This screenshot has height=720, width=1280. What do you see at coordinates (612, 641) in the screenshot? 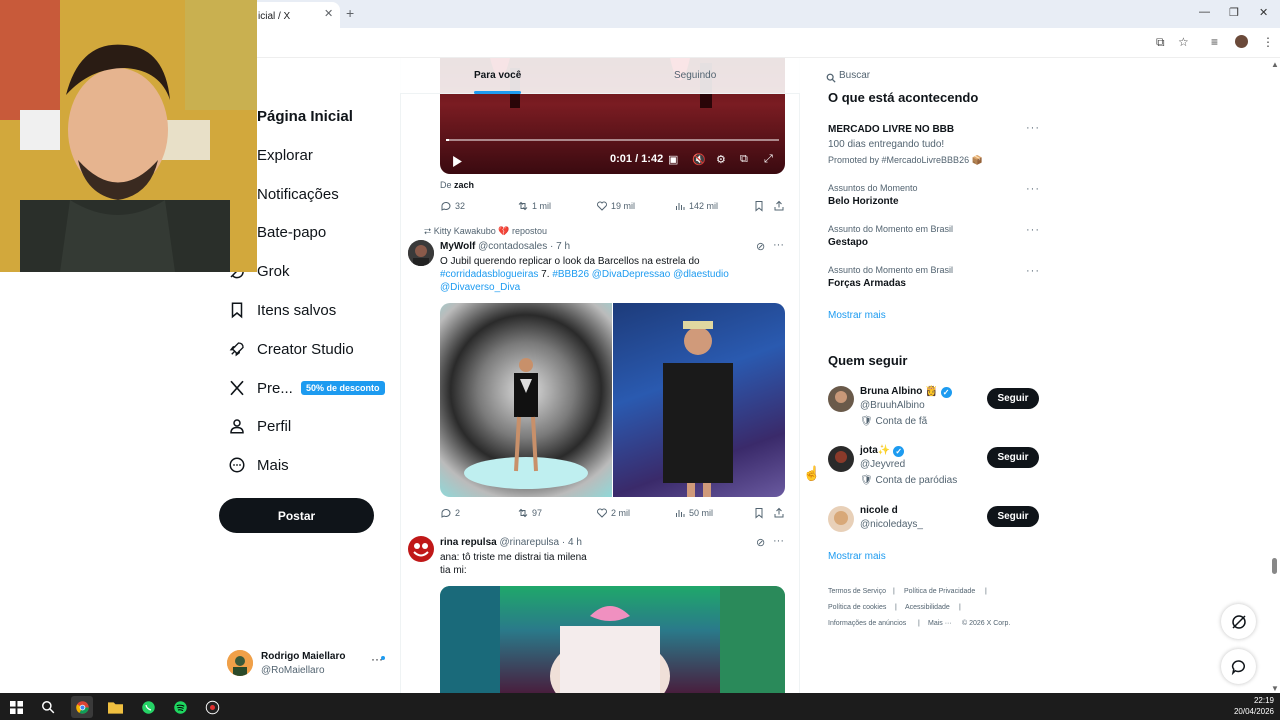
I see `post-image` at bounding box center [612, 641].